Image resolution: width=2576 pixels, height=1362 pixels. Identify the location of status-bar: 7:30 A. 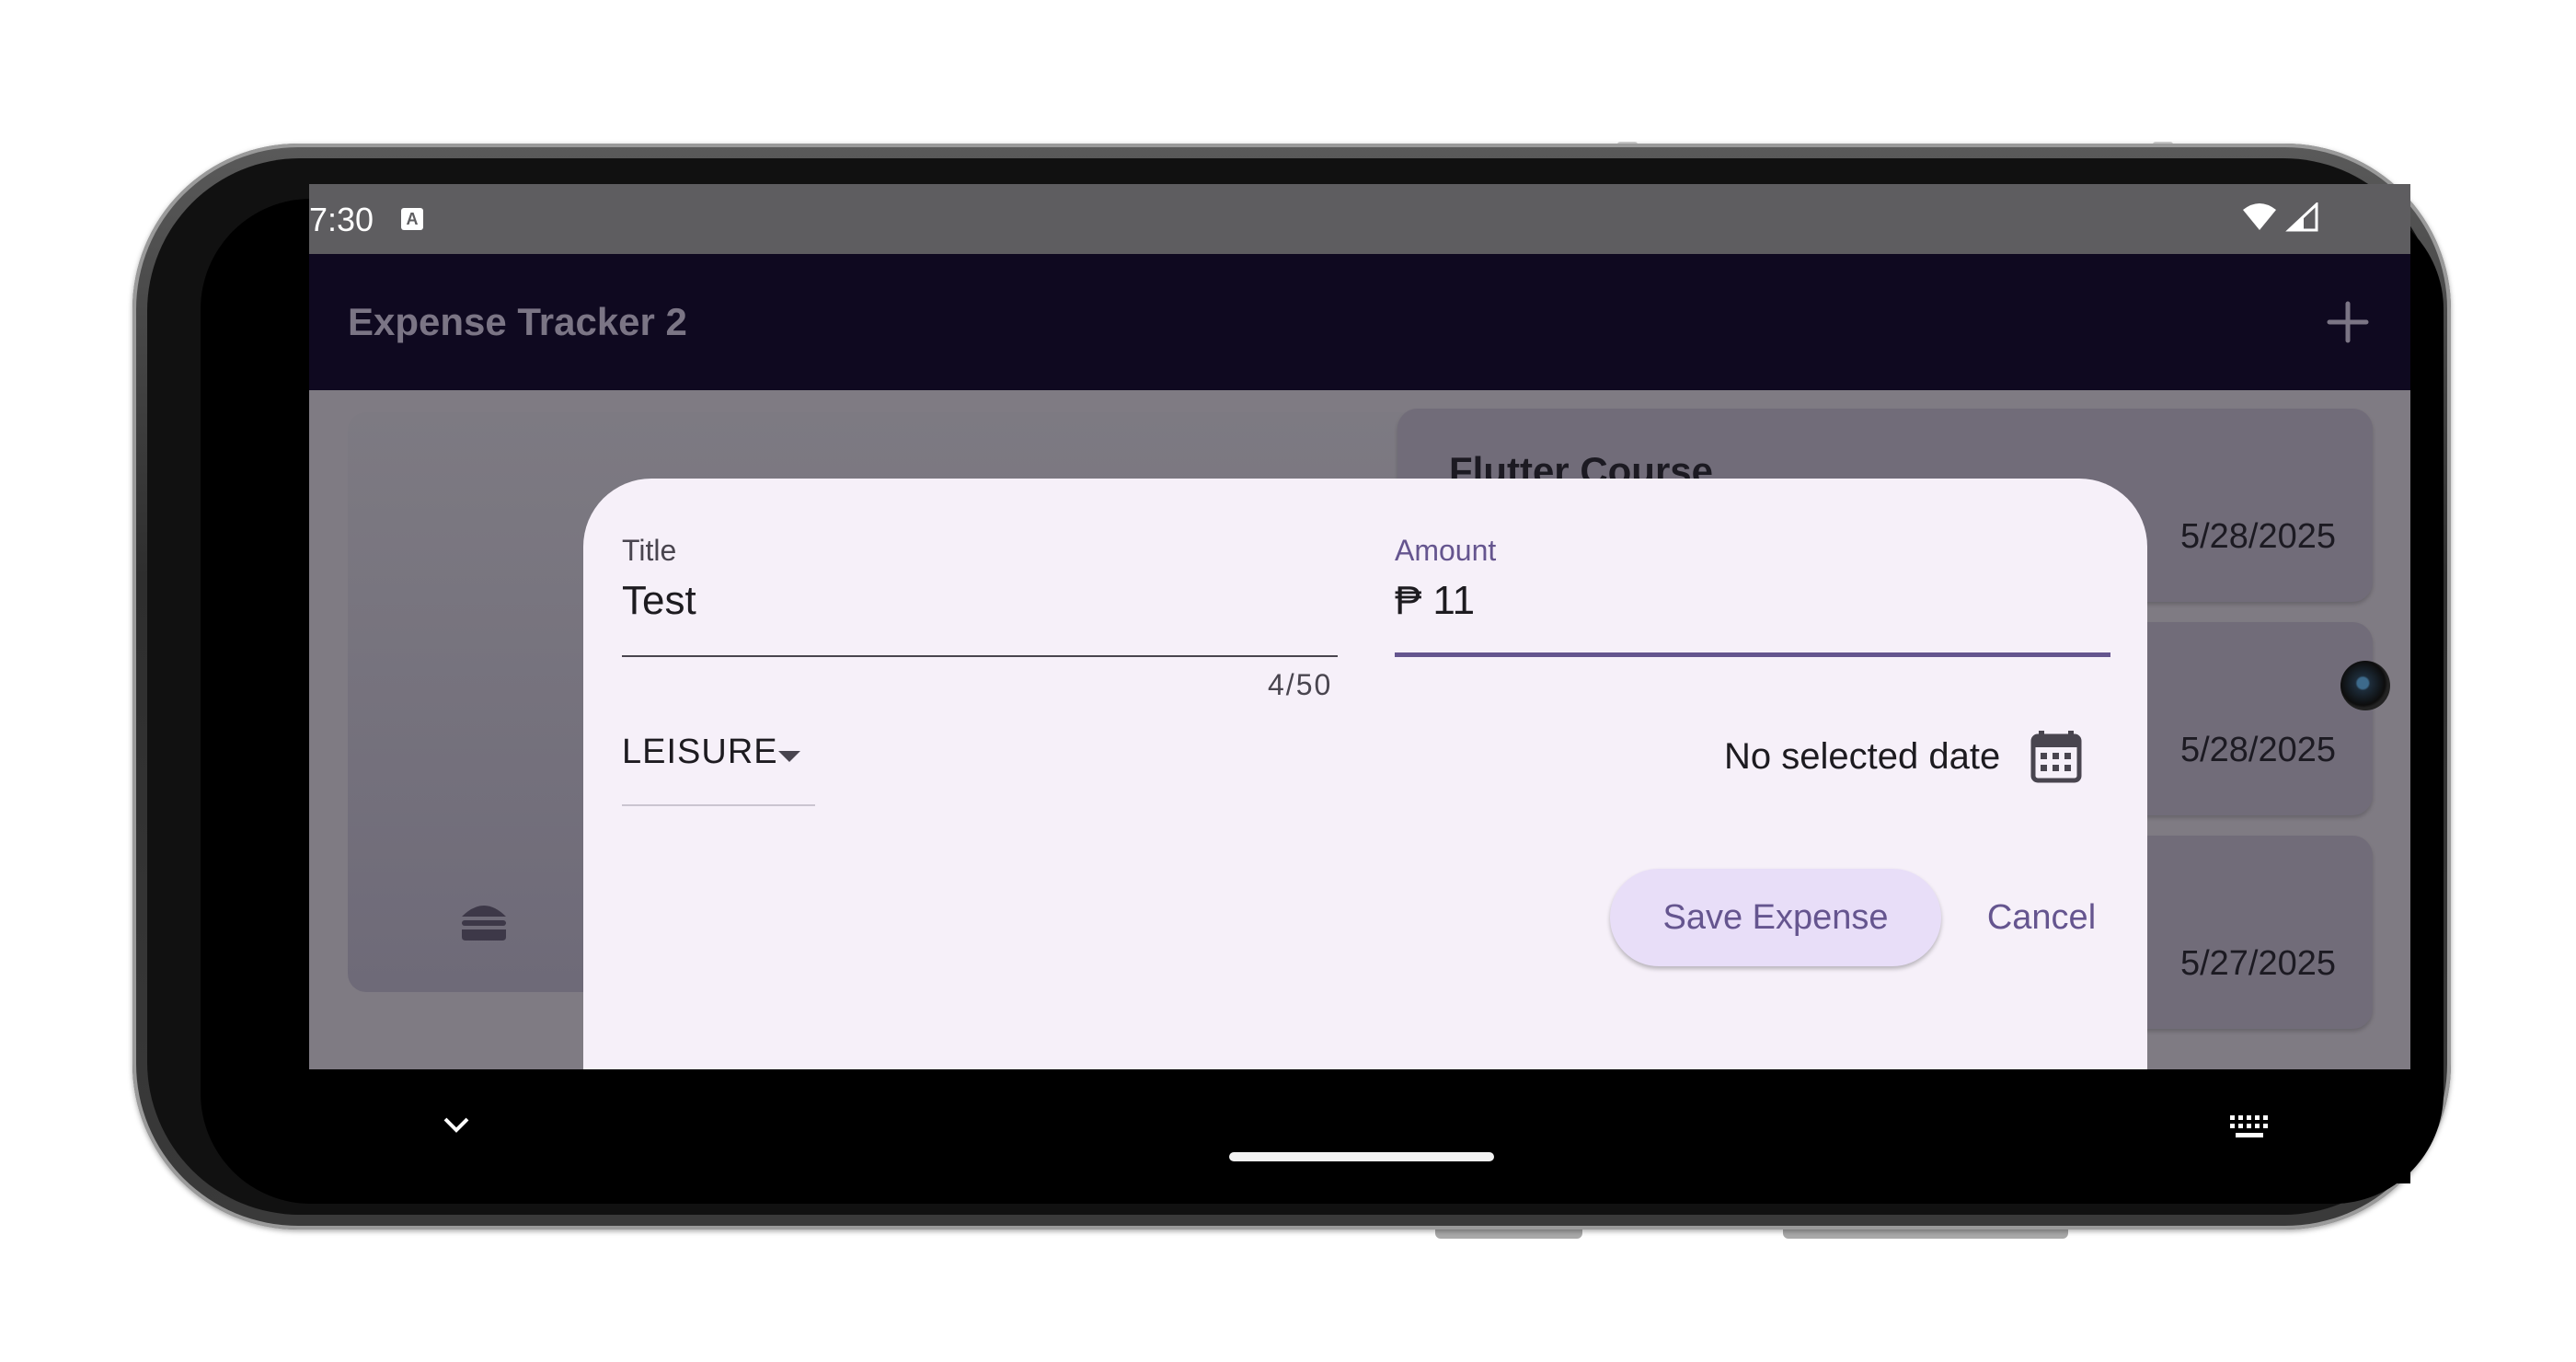
(1359, 219).